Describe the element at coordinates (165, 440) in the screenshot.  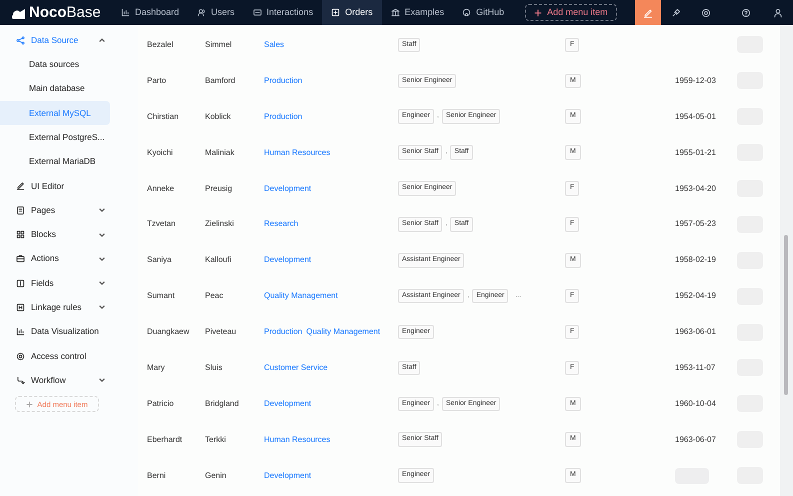
I see `table-cell-text: Eberhardt` at that location.